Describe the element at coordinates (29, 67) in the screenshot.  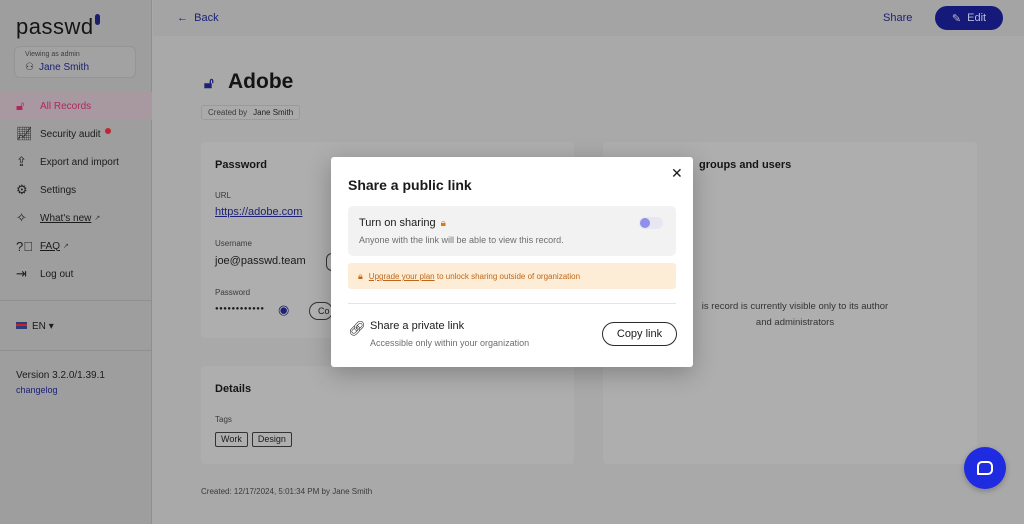
I see `user-switch-icon: ⚇` at that location.